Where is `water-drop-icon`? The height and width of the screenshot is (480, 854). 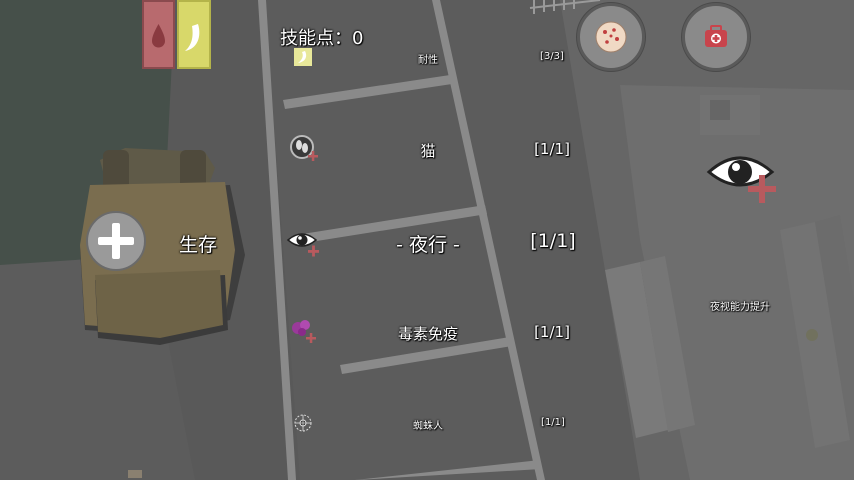
water-drop-icon is located at coordinates (158, 36).